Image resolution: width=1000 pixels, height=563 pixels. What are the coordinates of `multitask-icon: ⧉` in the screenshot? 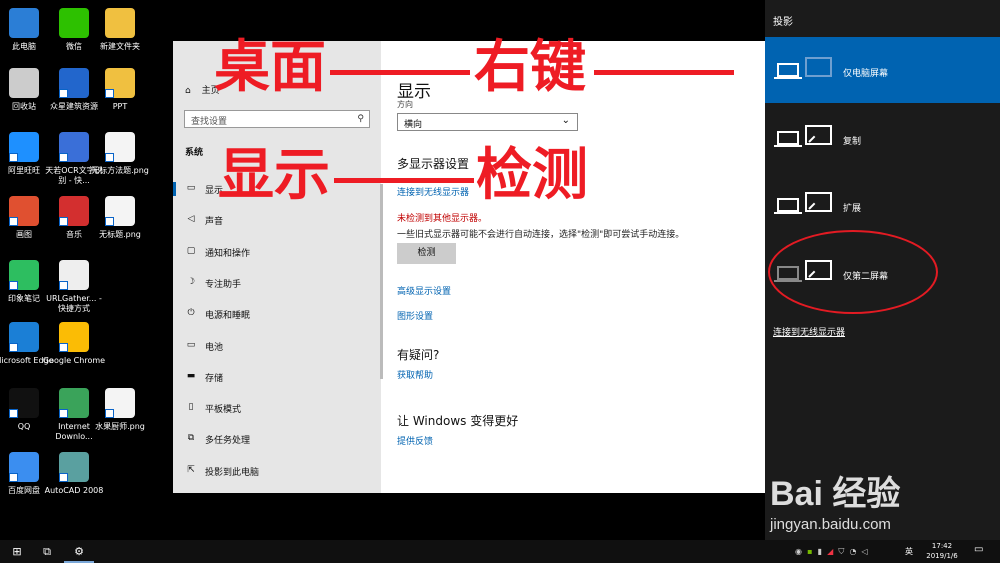 It's located at (191, 438).